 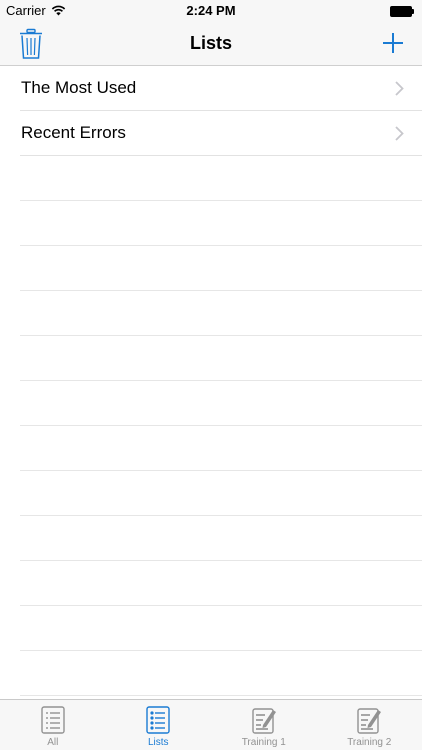 I want to click on tab-all: All, so click(x=53, y=725).